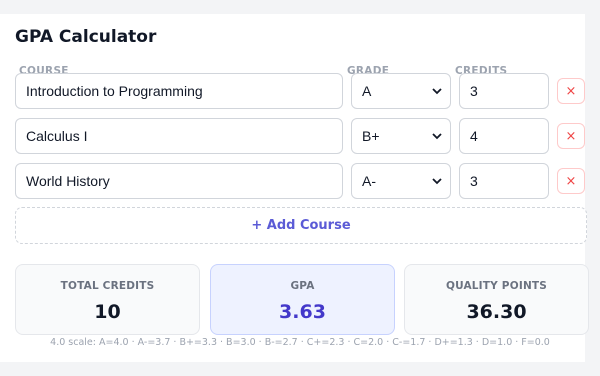 Image resolution: width=600 pixels, height=376 pixels. Describe the element at coordinates (302, 312) in the screenshot. I see `stat-value: 3.63` at that location.